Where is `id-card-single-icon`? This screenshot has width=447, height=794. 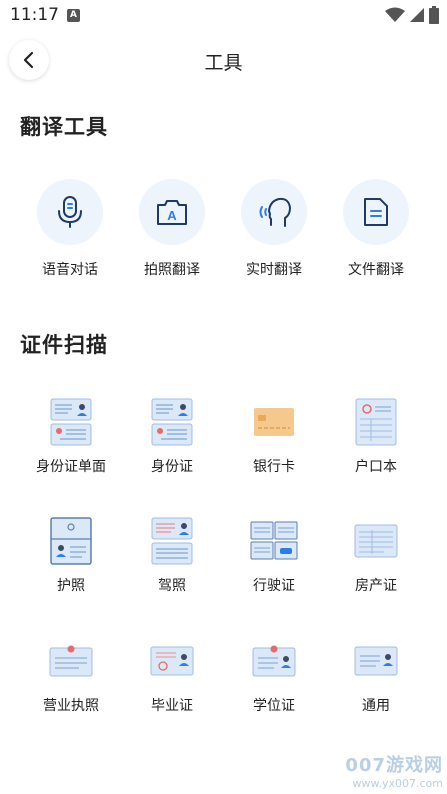
id-card-single-icon is located at coordinates (71, 422).